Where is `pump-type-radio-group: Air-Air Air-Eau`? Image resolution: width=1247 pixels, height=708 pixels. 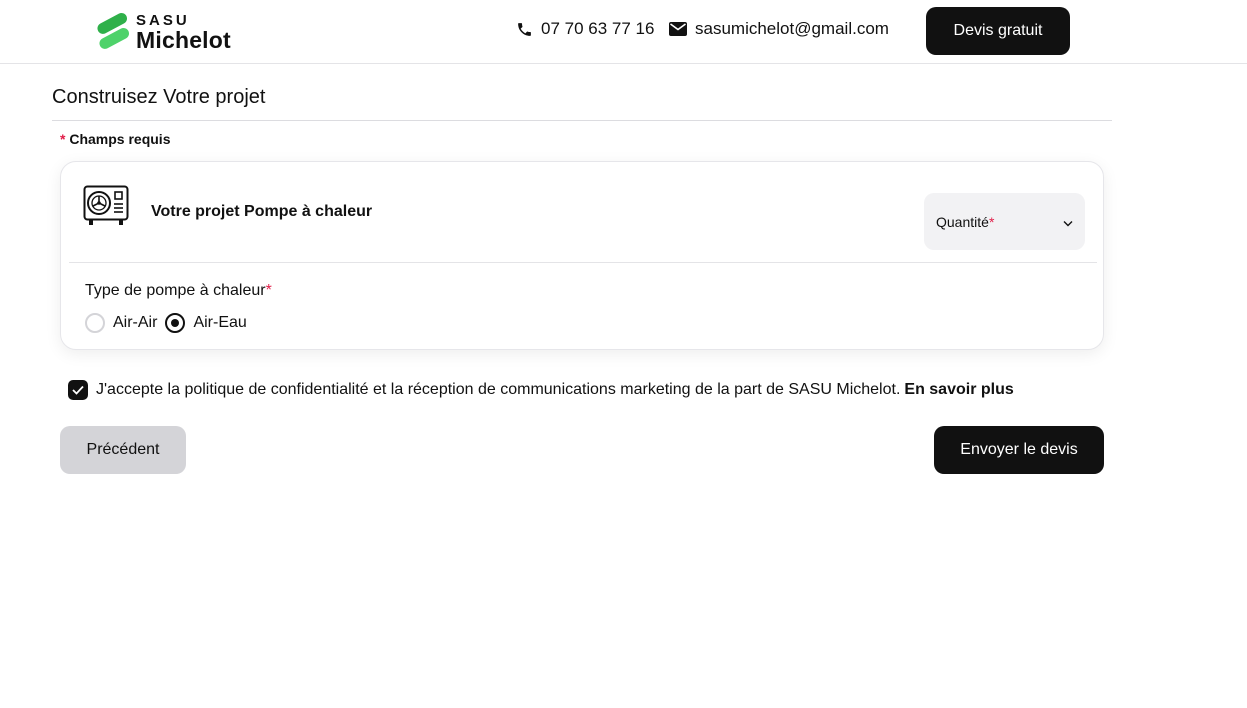
pump-type-radio-group: Air-Air Air-Eau is located at coordinates (170, 323).